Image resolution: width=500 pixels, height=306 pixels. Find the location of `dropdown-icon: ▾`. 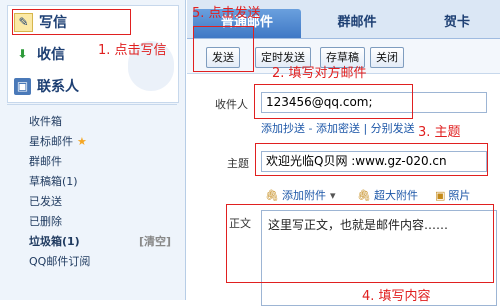

dropdown-icon: ▾ is located at coordinates (332, 195).